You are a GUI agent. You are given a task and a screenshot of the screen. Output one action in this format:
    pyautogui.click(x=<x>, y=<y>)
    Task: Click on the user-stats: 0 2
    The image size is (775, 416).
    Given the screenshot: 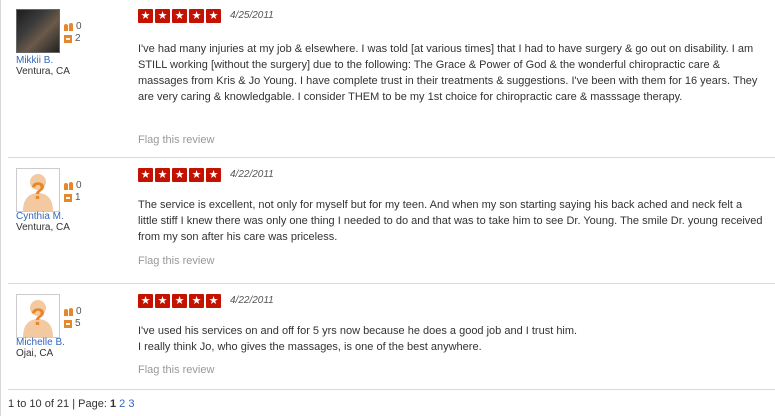 What is the action you would take?
    pyautogui.click(x=79, y=33)
    